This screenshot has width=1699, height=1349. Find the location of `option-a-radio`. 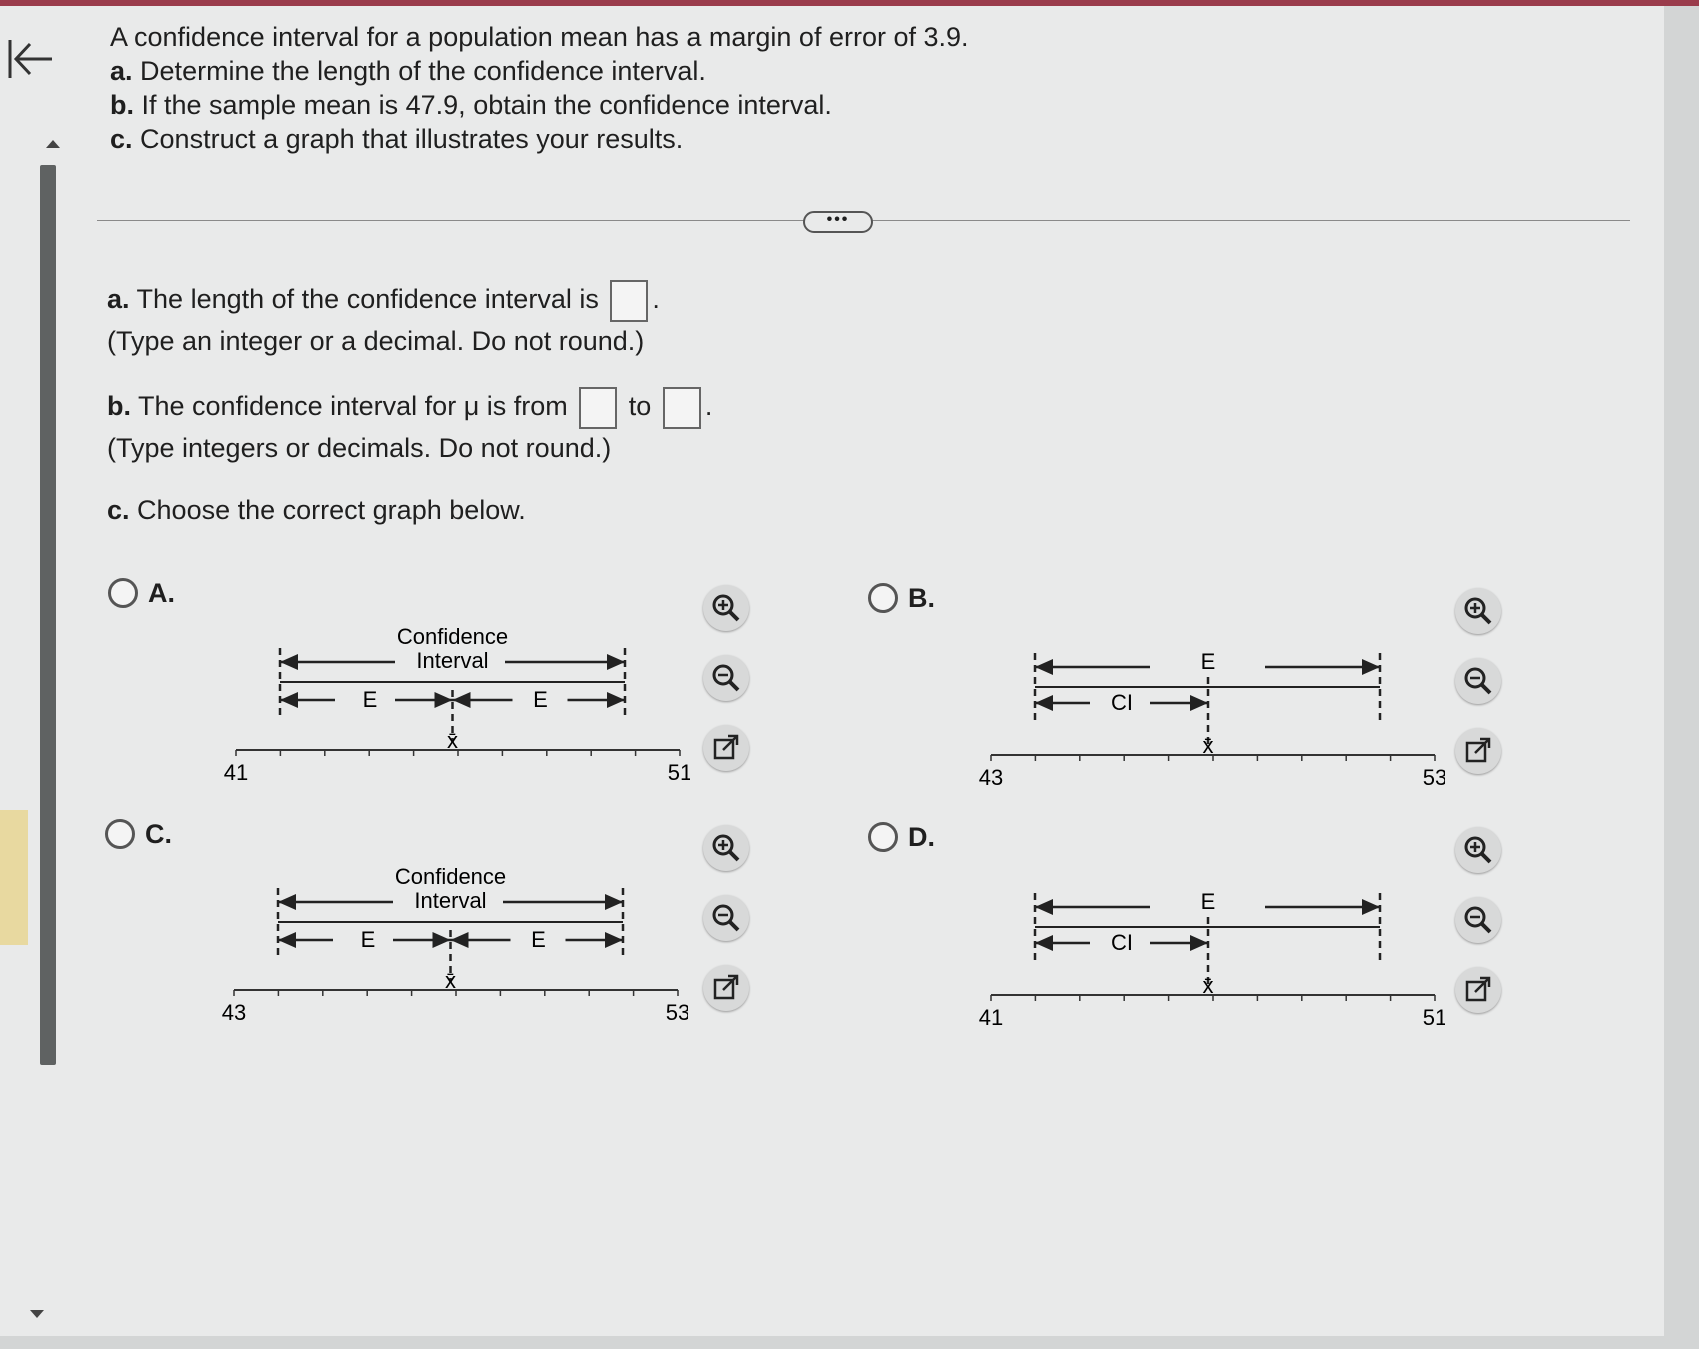

option-a-radio is located at coordinates (123, 593).